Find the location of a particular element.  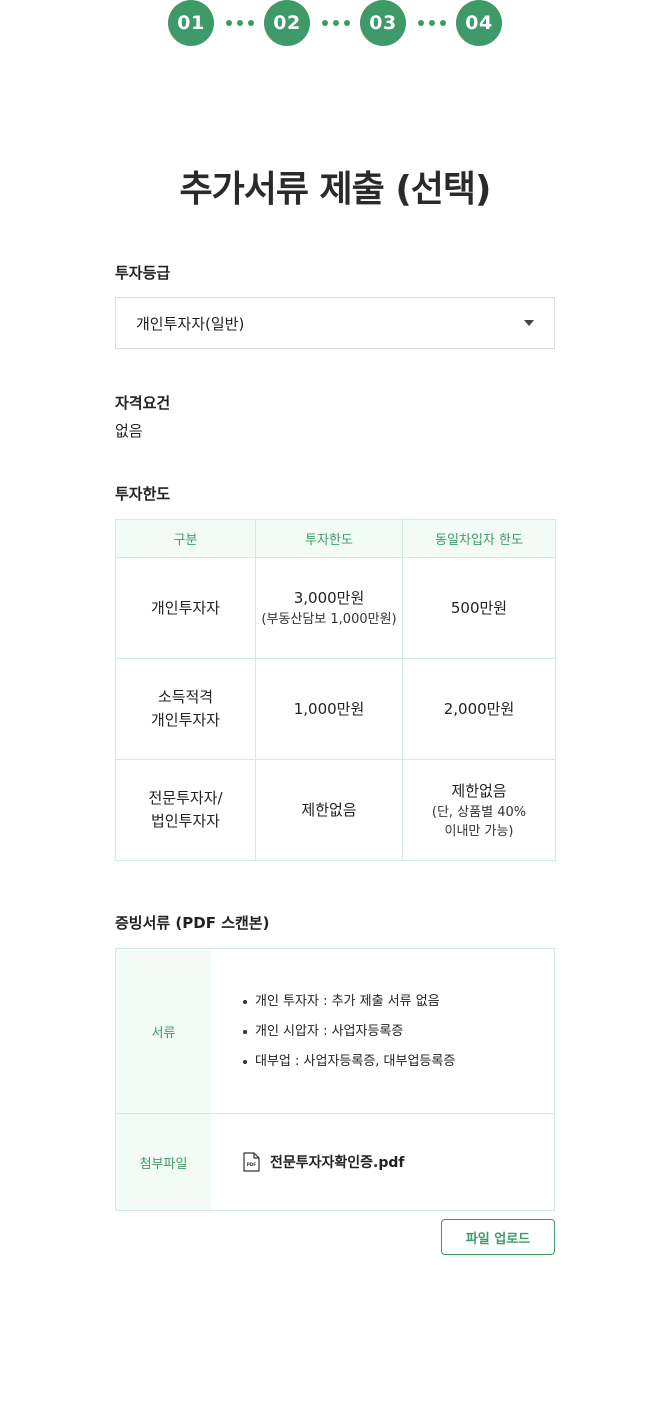

attached-file: PDF 전문투자자확인증.pdf is located at coordinates (398, 1162).